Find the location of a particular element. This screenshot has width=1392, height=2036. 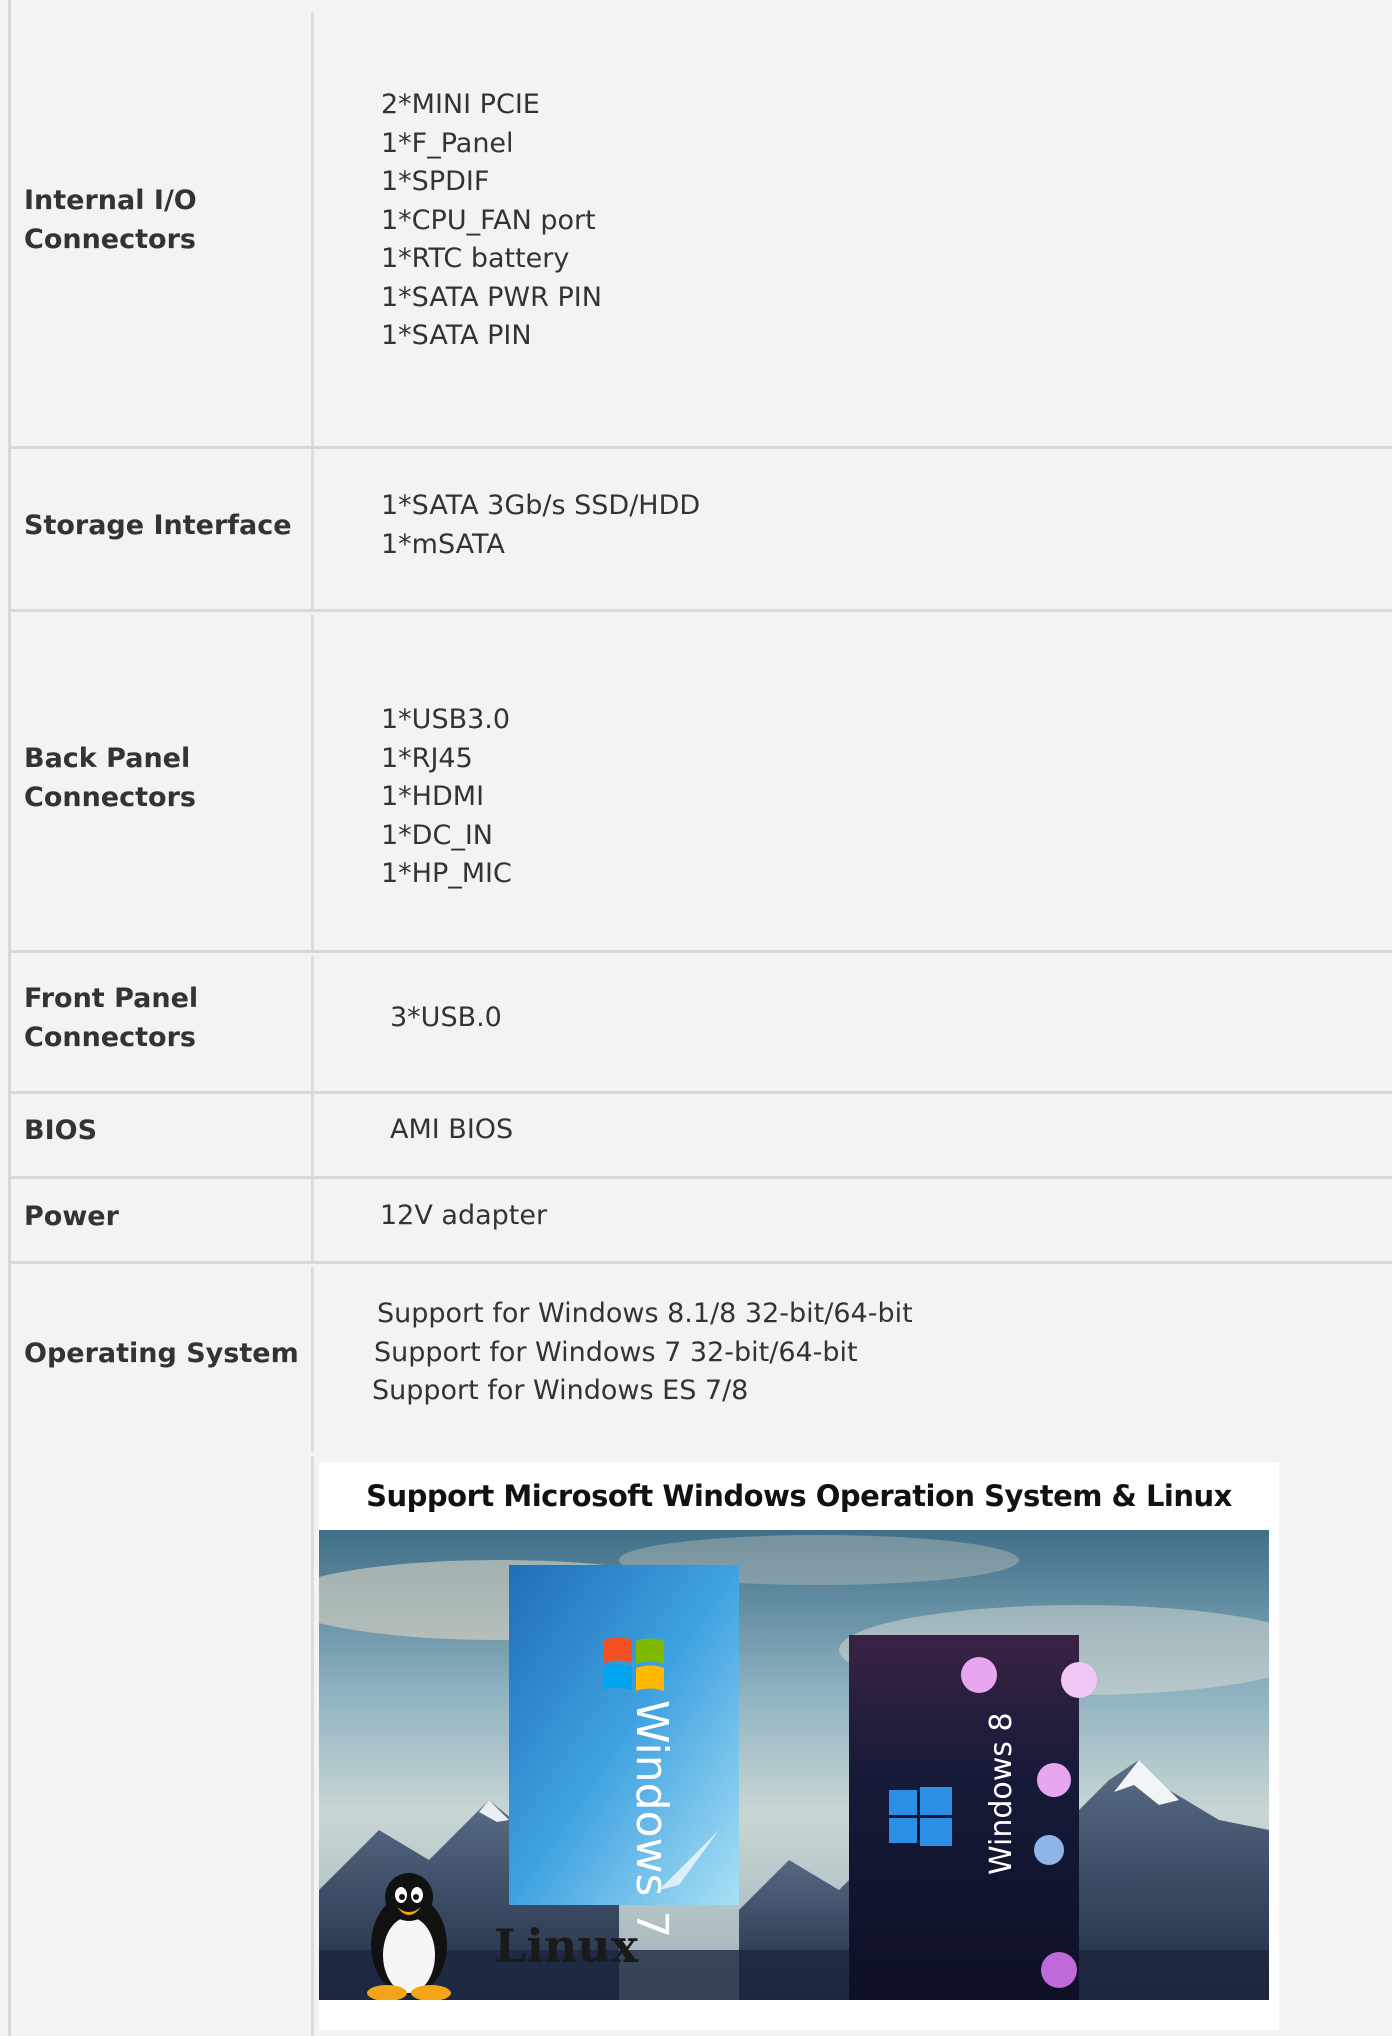

label-front-panel: Front Panel Connectors is located at coordinates (111, 1018).